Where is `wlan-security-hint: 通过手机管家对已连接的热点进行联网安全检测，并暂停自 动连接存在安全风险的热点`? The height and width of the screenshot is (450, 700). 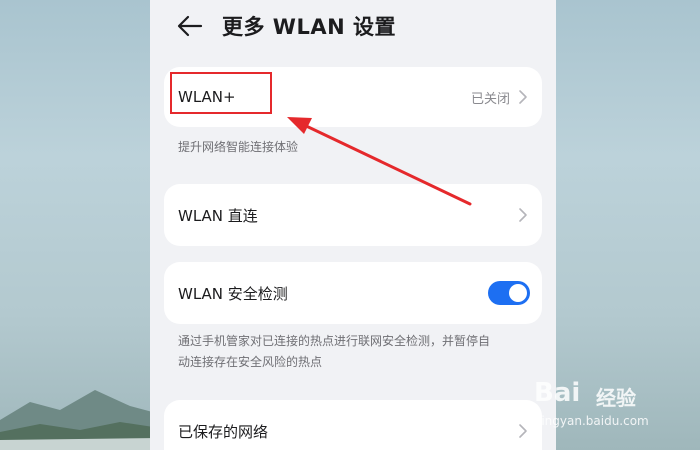
wlan-security-hint: 通过手机管家对已连接的热点进行联网安全检测，并暂停自 动连接存在安全风险的热点 is located at coordinates (356, 352).